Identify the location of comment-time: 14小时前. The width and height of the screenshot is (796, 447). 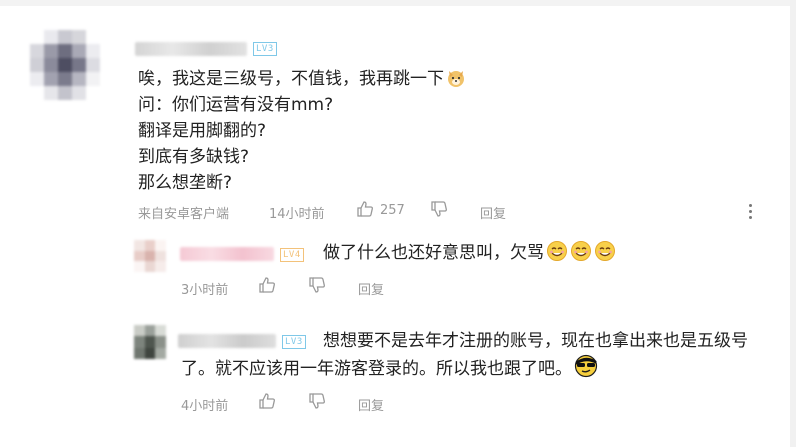
(297, 214).